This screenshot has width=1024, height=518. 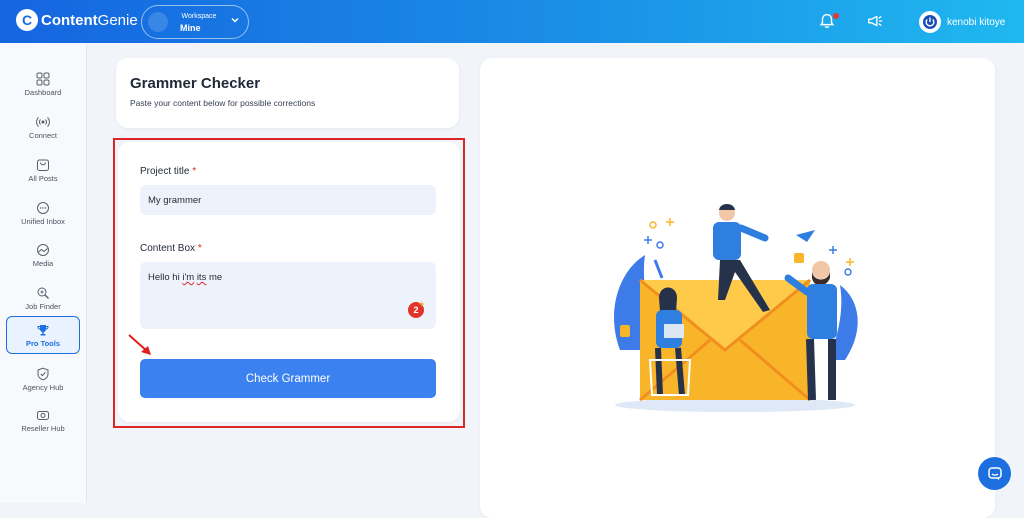 I want to click on sidebar-item-label: Unified Inbox, so click(x=43, y=221).